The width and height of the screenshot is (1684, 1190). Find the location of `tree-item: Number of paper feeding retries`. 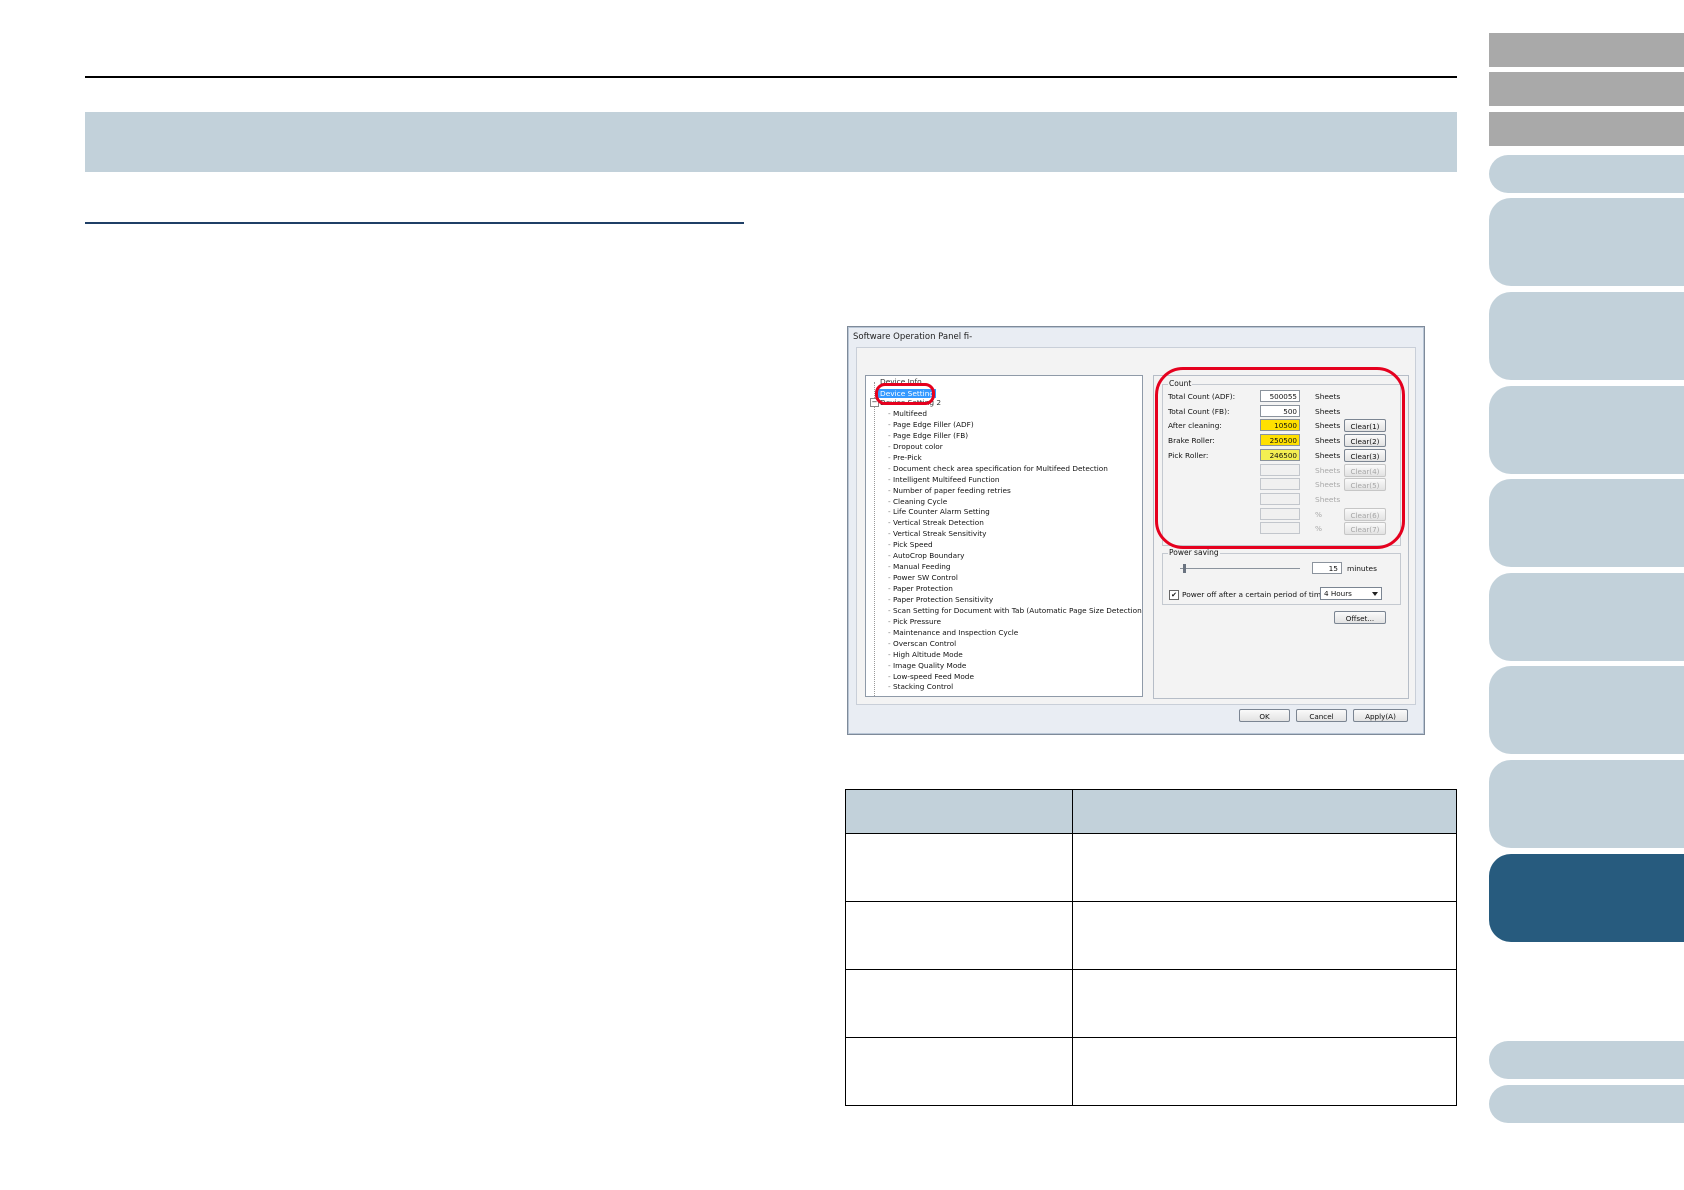

tree-item: Number of paper feeding retries is located at coordinates (1015, 491).